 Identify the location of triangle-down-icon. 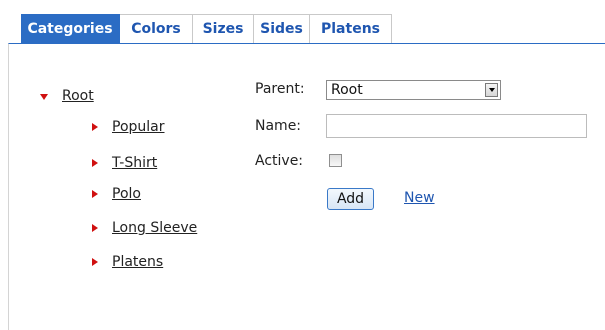
(44, 97).